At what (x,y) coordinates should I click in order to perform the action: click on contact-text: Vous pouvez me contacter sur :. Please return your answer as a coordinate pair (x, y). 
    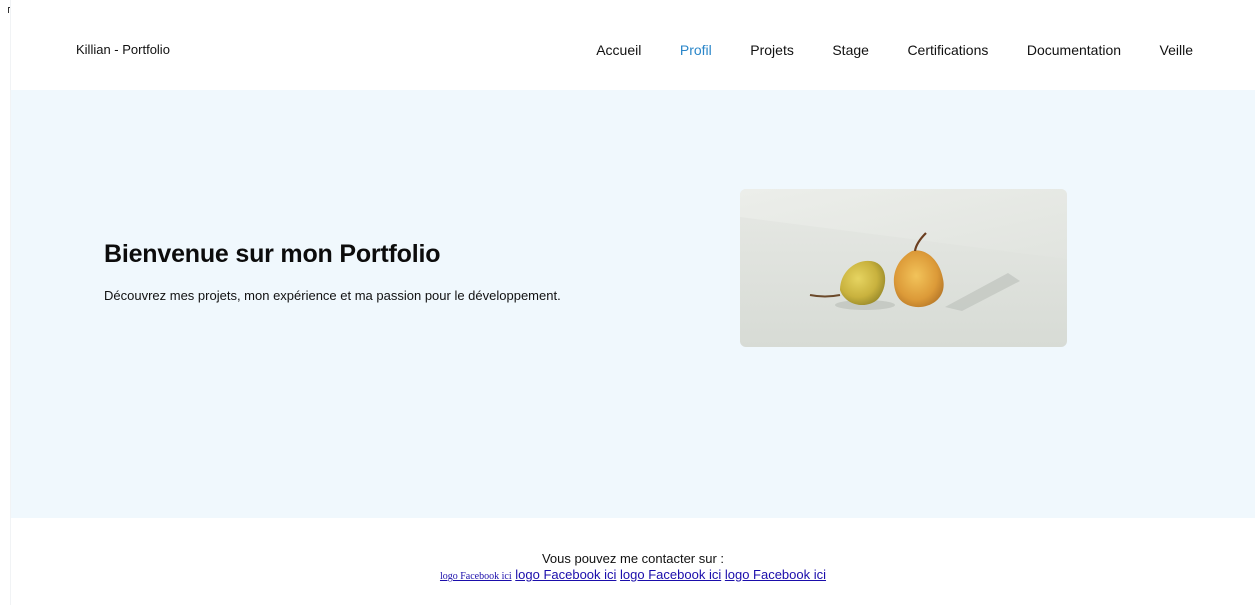
    Looking at the image, I should click on (633, 558).